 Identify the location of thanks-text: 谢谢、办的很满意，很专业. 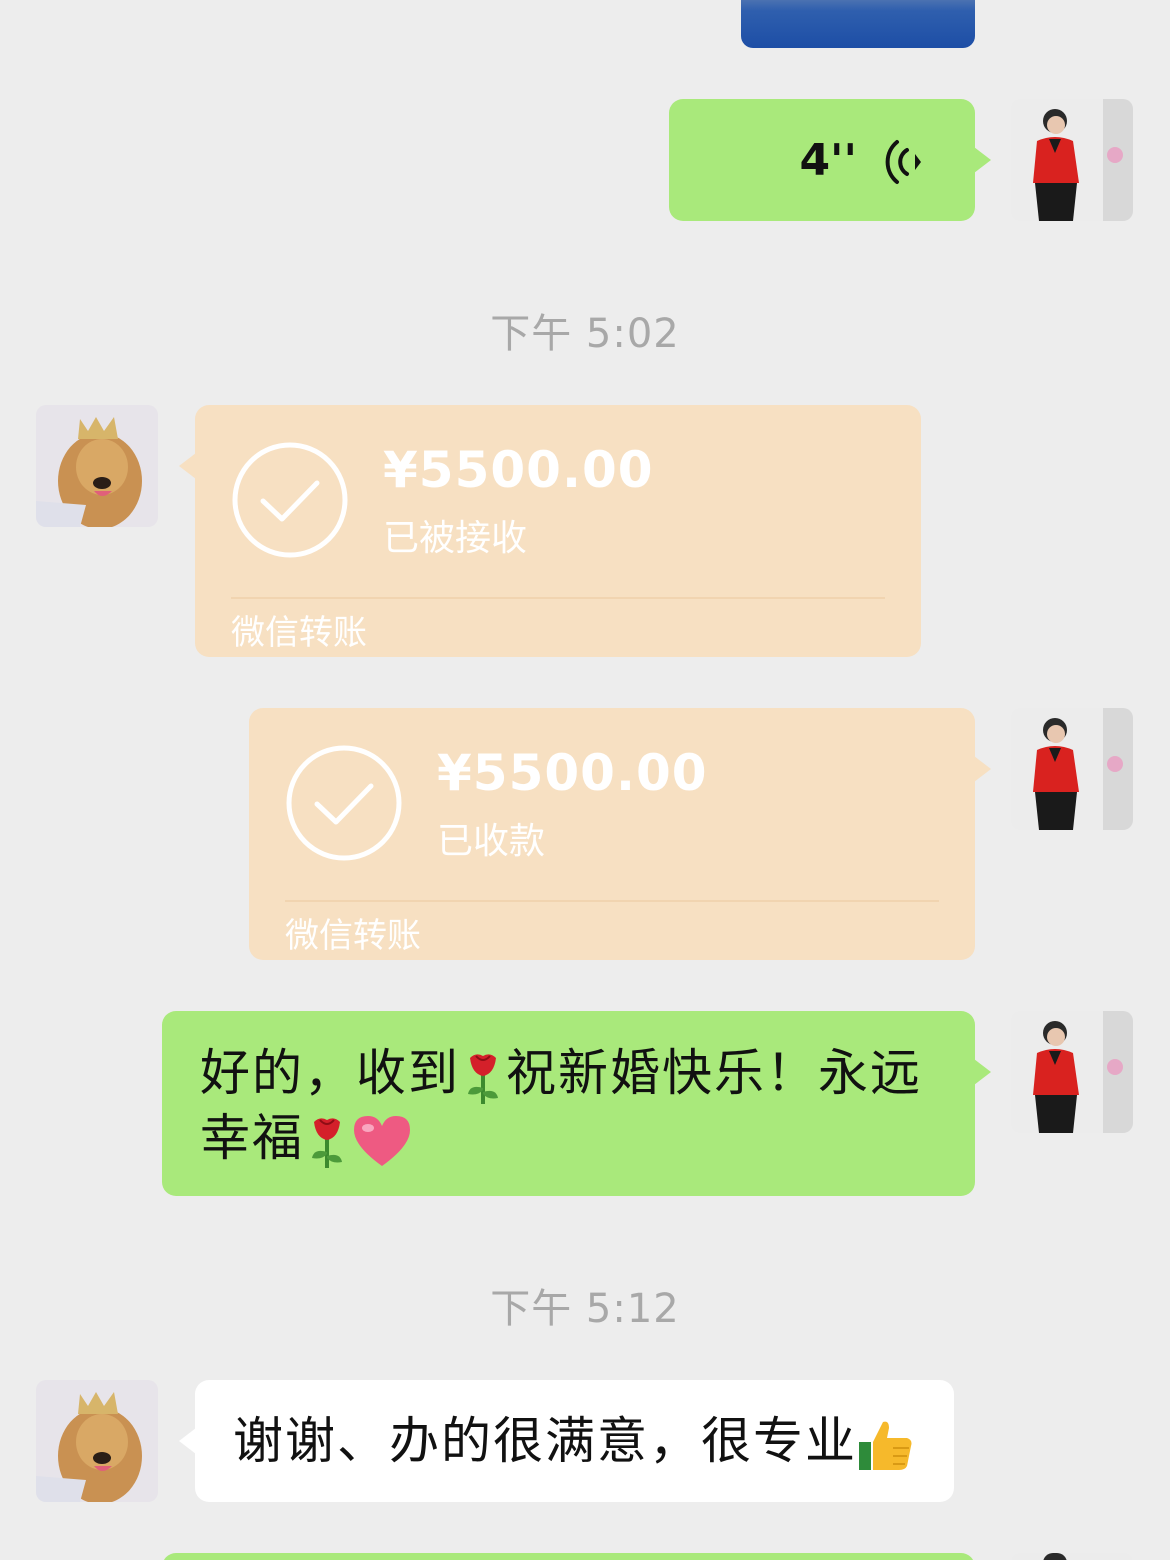
(545, 1441).